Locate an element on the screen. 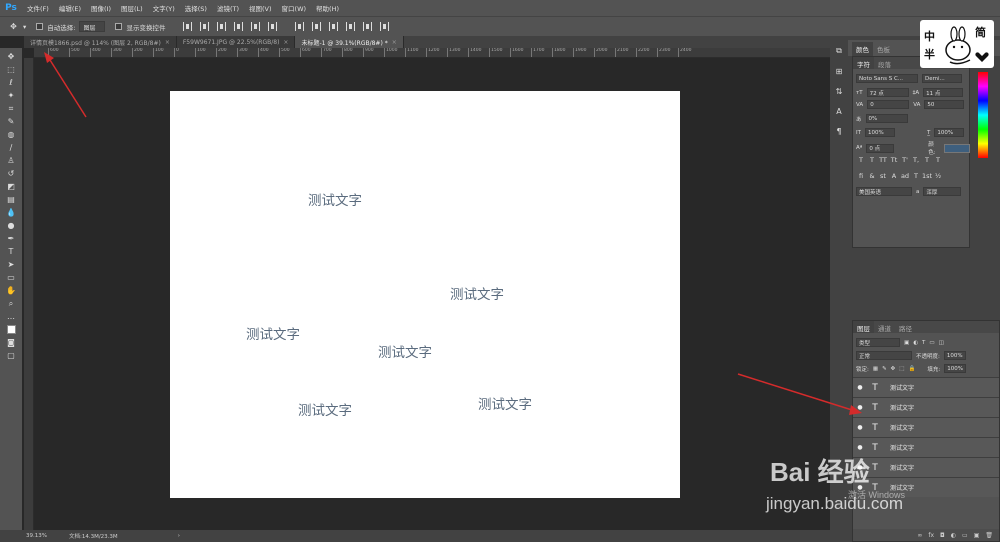 The height and width of the screenshot is (542, 1000). status-menu-arrow-icon: › is located at coordinates (179, 536).